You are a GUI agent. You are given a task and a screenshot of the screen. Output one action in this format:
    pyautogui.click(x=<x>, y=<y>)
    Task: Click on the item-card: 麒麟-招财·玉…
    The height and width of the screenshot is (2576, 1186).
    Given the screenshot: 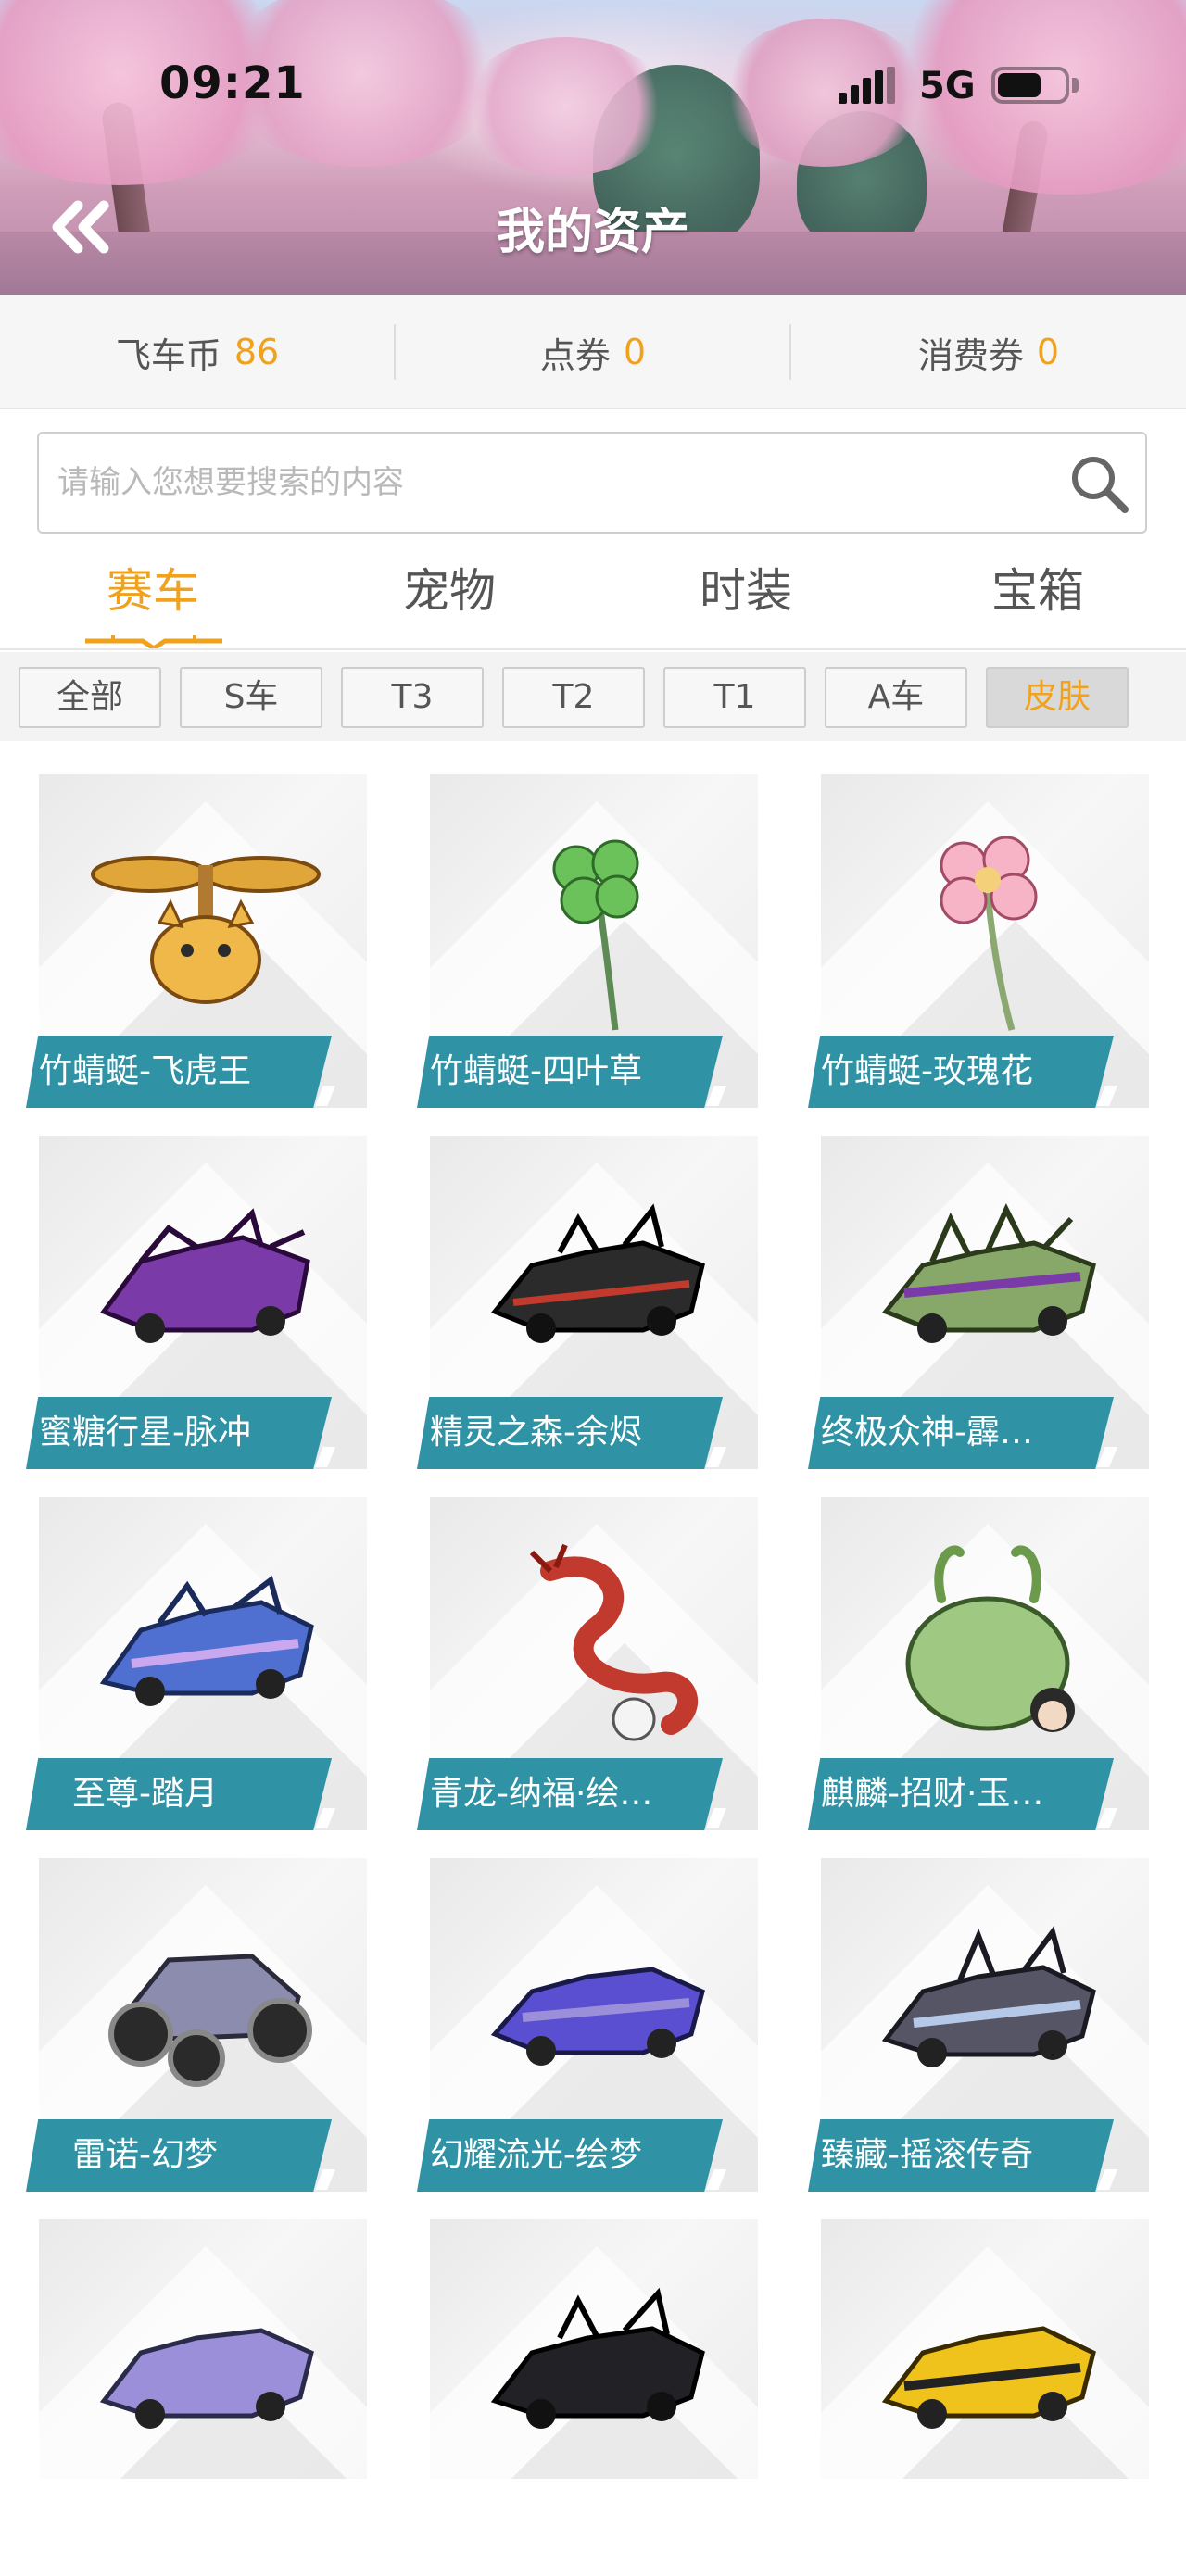 What is the action you would take?
    pyautogui.click(x=979, y=1668)
    